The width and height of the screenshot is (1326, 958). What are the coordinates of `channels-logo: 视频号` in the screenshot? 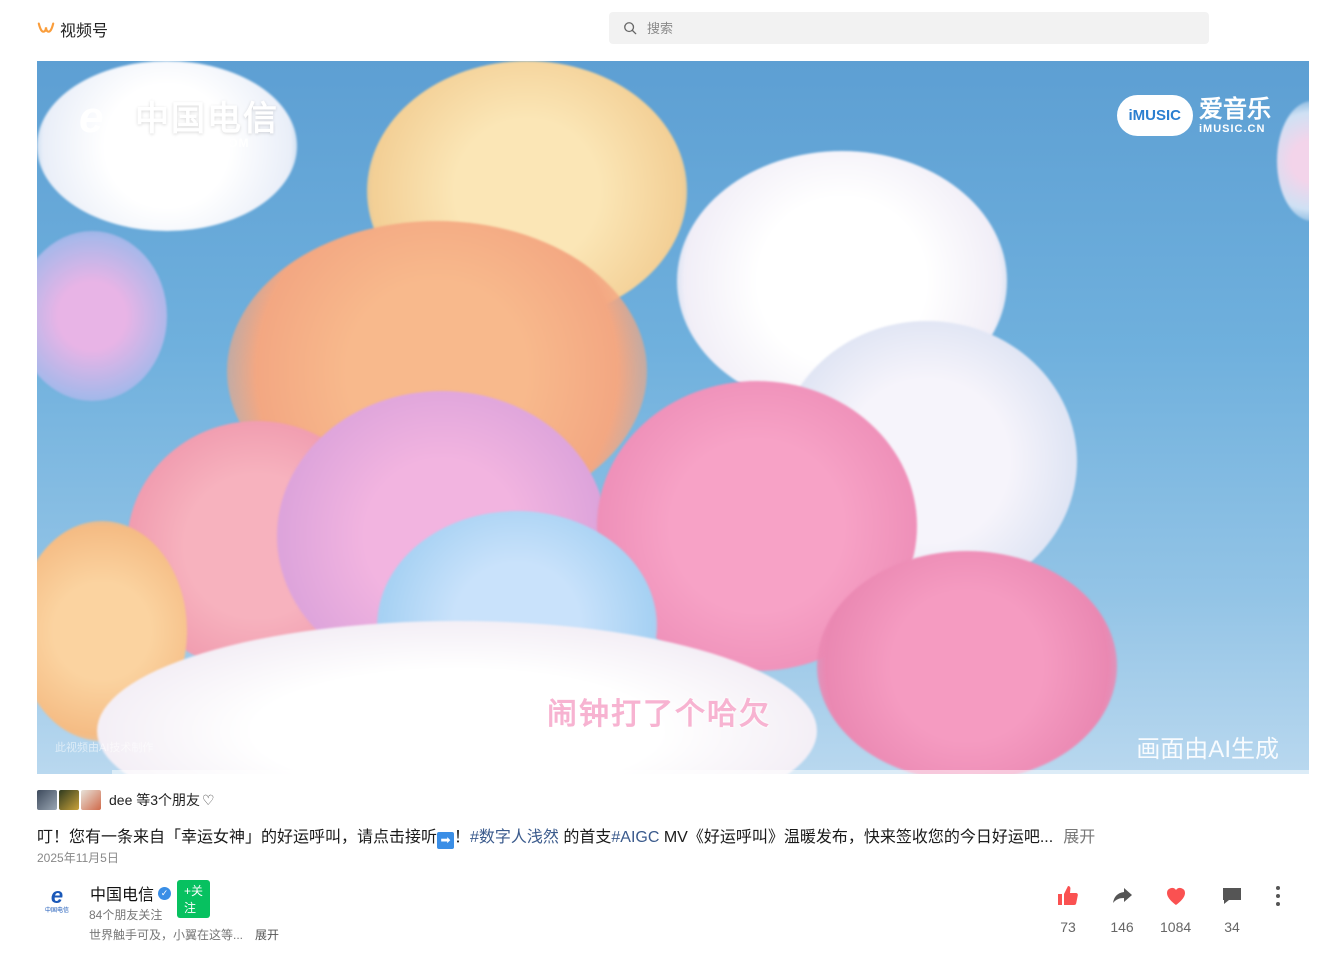 It's located at (72, 29).